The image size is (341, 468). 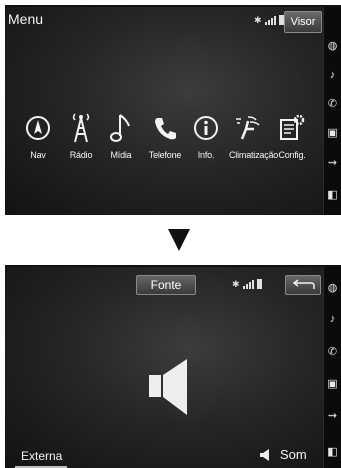 I want to click on menu-item-label: Telefone, so click(x=165, y=155).